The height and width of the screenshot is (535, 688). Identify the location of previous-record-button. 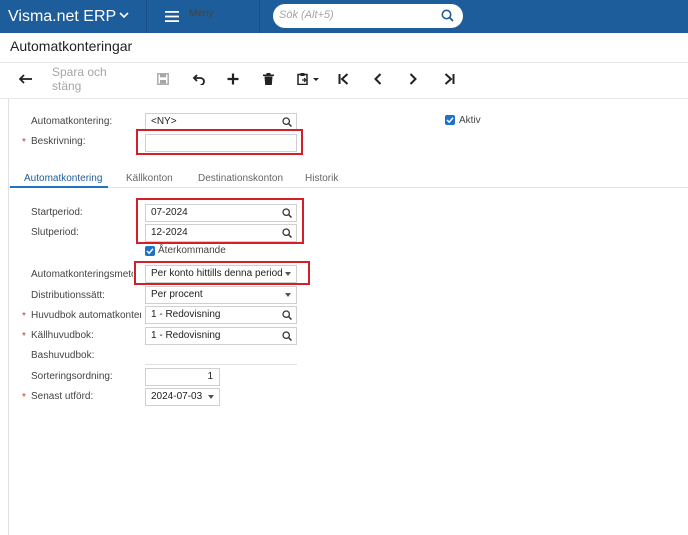
(378, 79).